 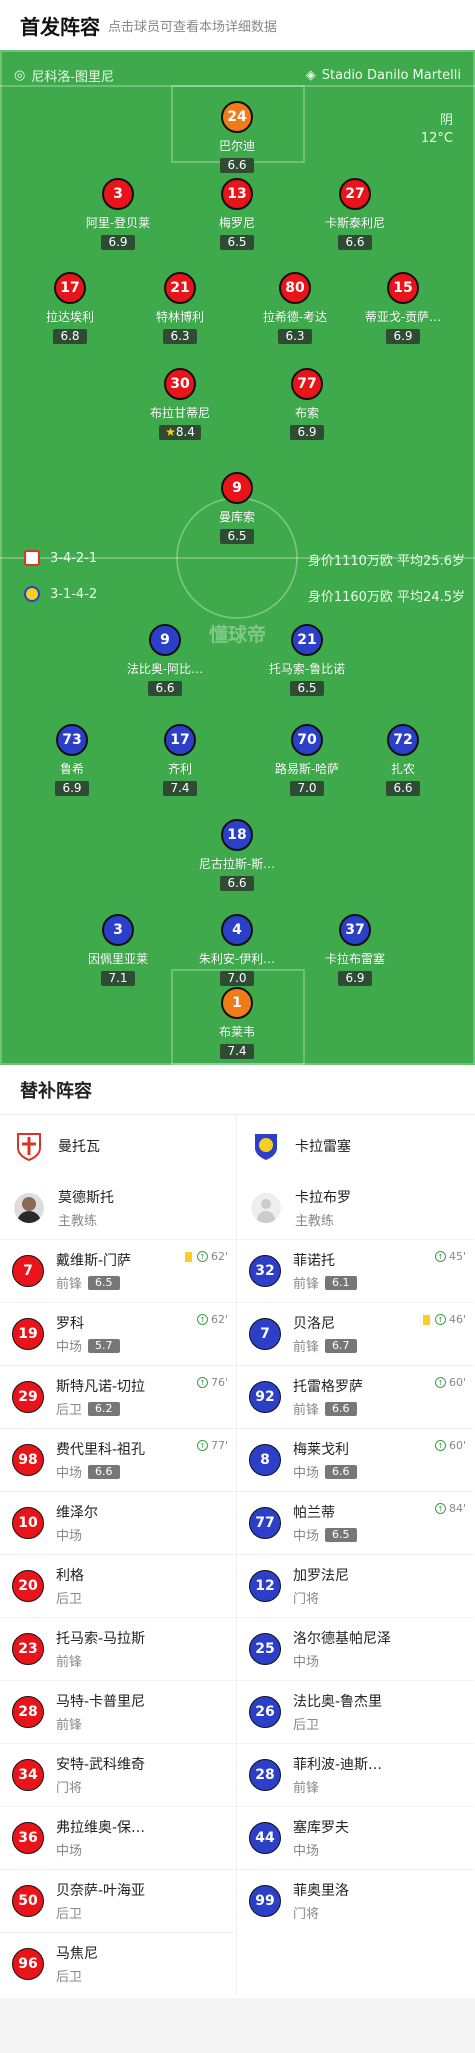 What do you see at coordinates (118, 214) in the screenshot?
I see `home-player: 3 阿里-登贝莱 6.9` at bounding box center [118, 214].